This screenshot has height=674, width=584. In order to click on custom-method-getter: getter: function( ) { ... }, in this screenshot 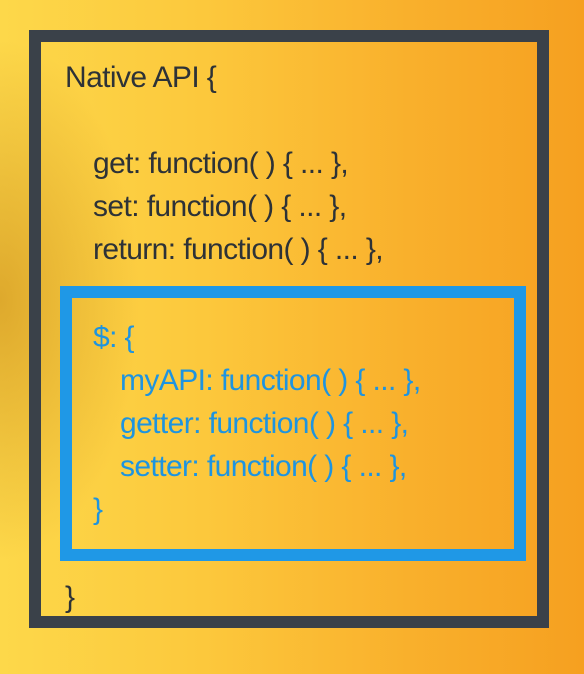, I will do `click(264, 423)`.